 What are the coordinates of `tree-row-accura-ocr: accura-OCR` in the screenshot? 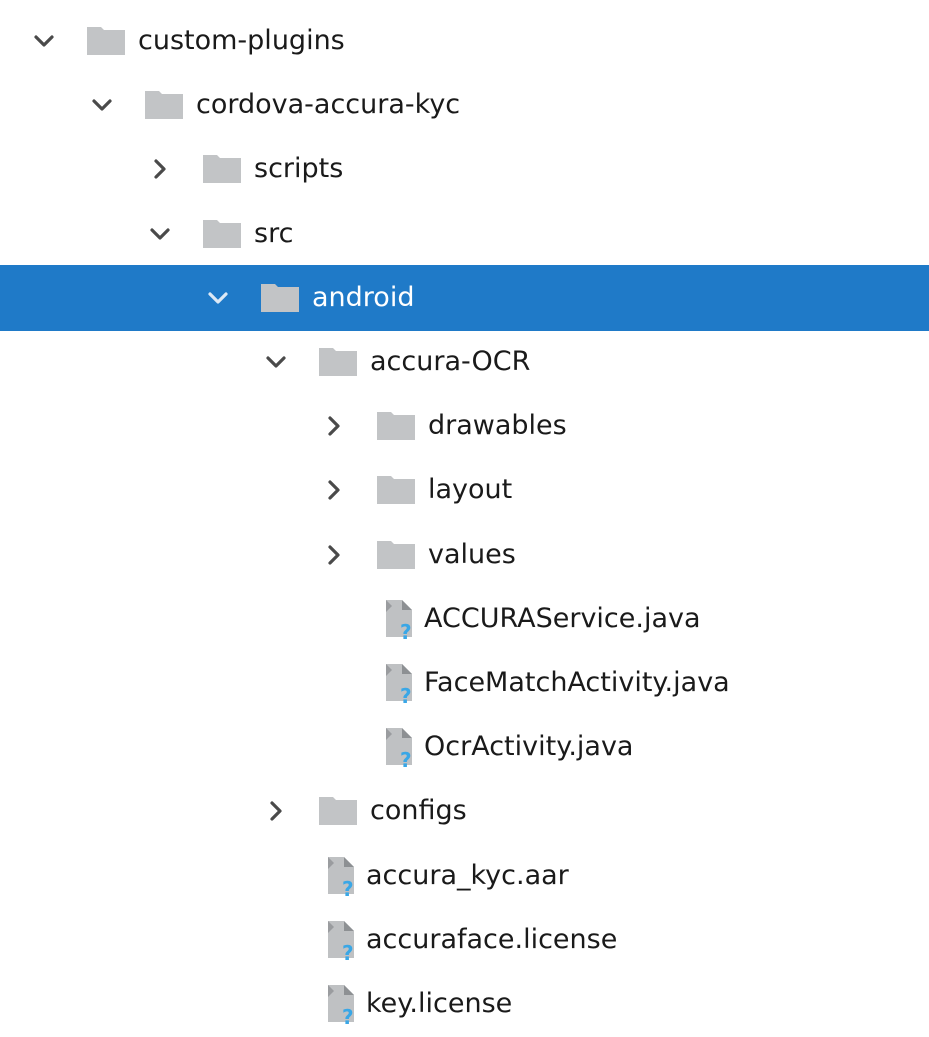 It's located at (464, 362).